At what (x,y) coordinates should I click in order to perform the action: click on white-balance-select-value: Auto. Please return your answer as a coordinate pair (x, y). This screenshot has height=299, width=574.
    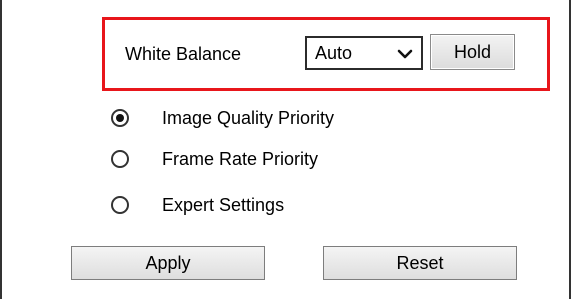
    Looking at the image, I should click on (334, 53).